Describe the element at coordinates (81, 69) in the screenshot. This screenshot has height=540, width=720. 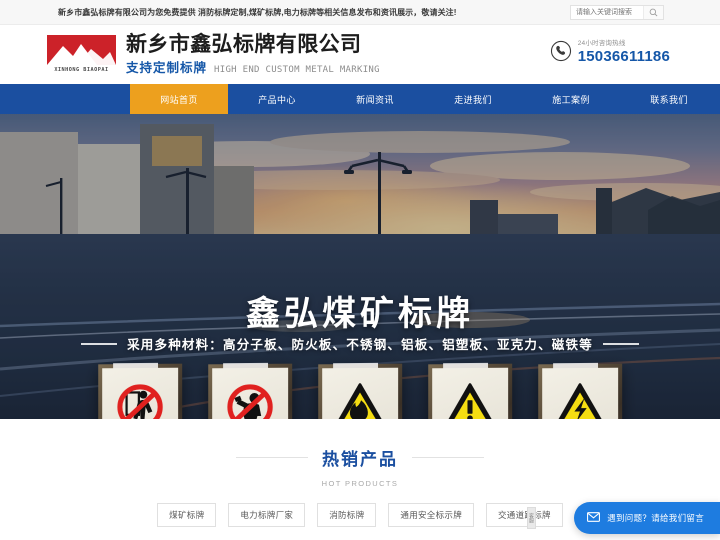
I see `logo-pinyin: XINHONG BIAOPAI` at that location.